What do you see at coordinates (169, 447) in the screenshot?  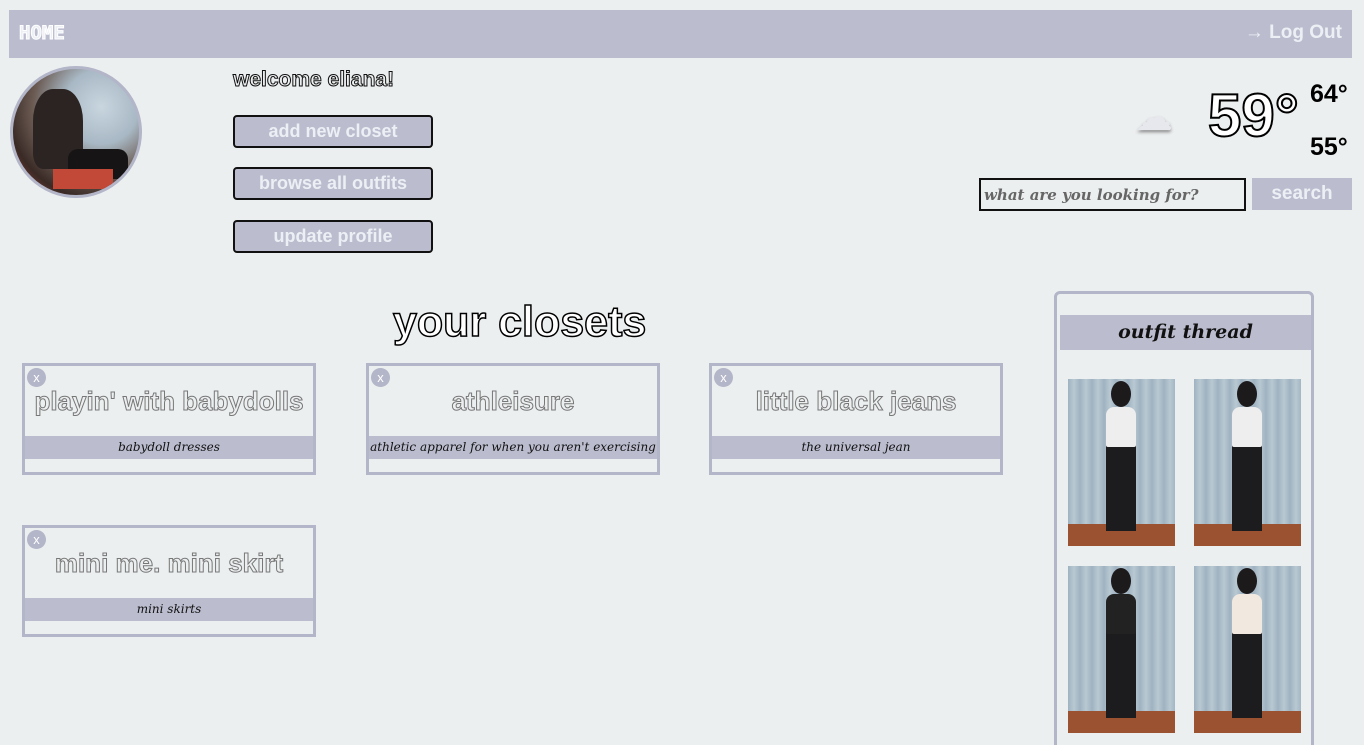 I see `closet-description: babydoll dresses` at bounding box center [169, 447].